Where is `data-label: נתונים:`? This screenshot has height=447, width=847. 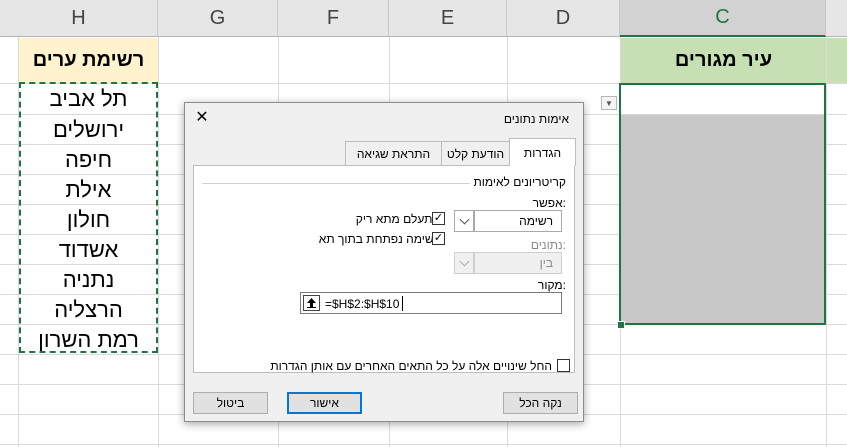 data-label: נתונים: is located at coordinates (548, 245).